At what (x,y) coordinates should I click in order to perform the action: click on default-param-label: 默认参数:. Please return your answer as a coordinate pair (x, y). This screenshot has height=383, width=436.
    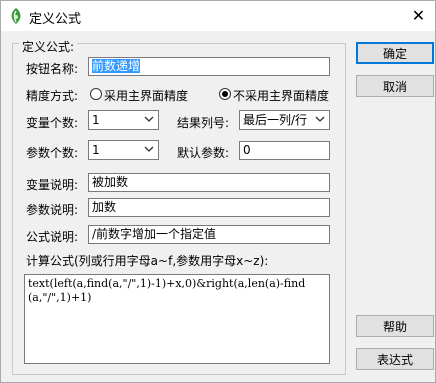
    Looking at the image, I should click on (203, 153).